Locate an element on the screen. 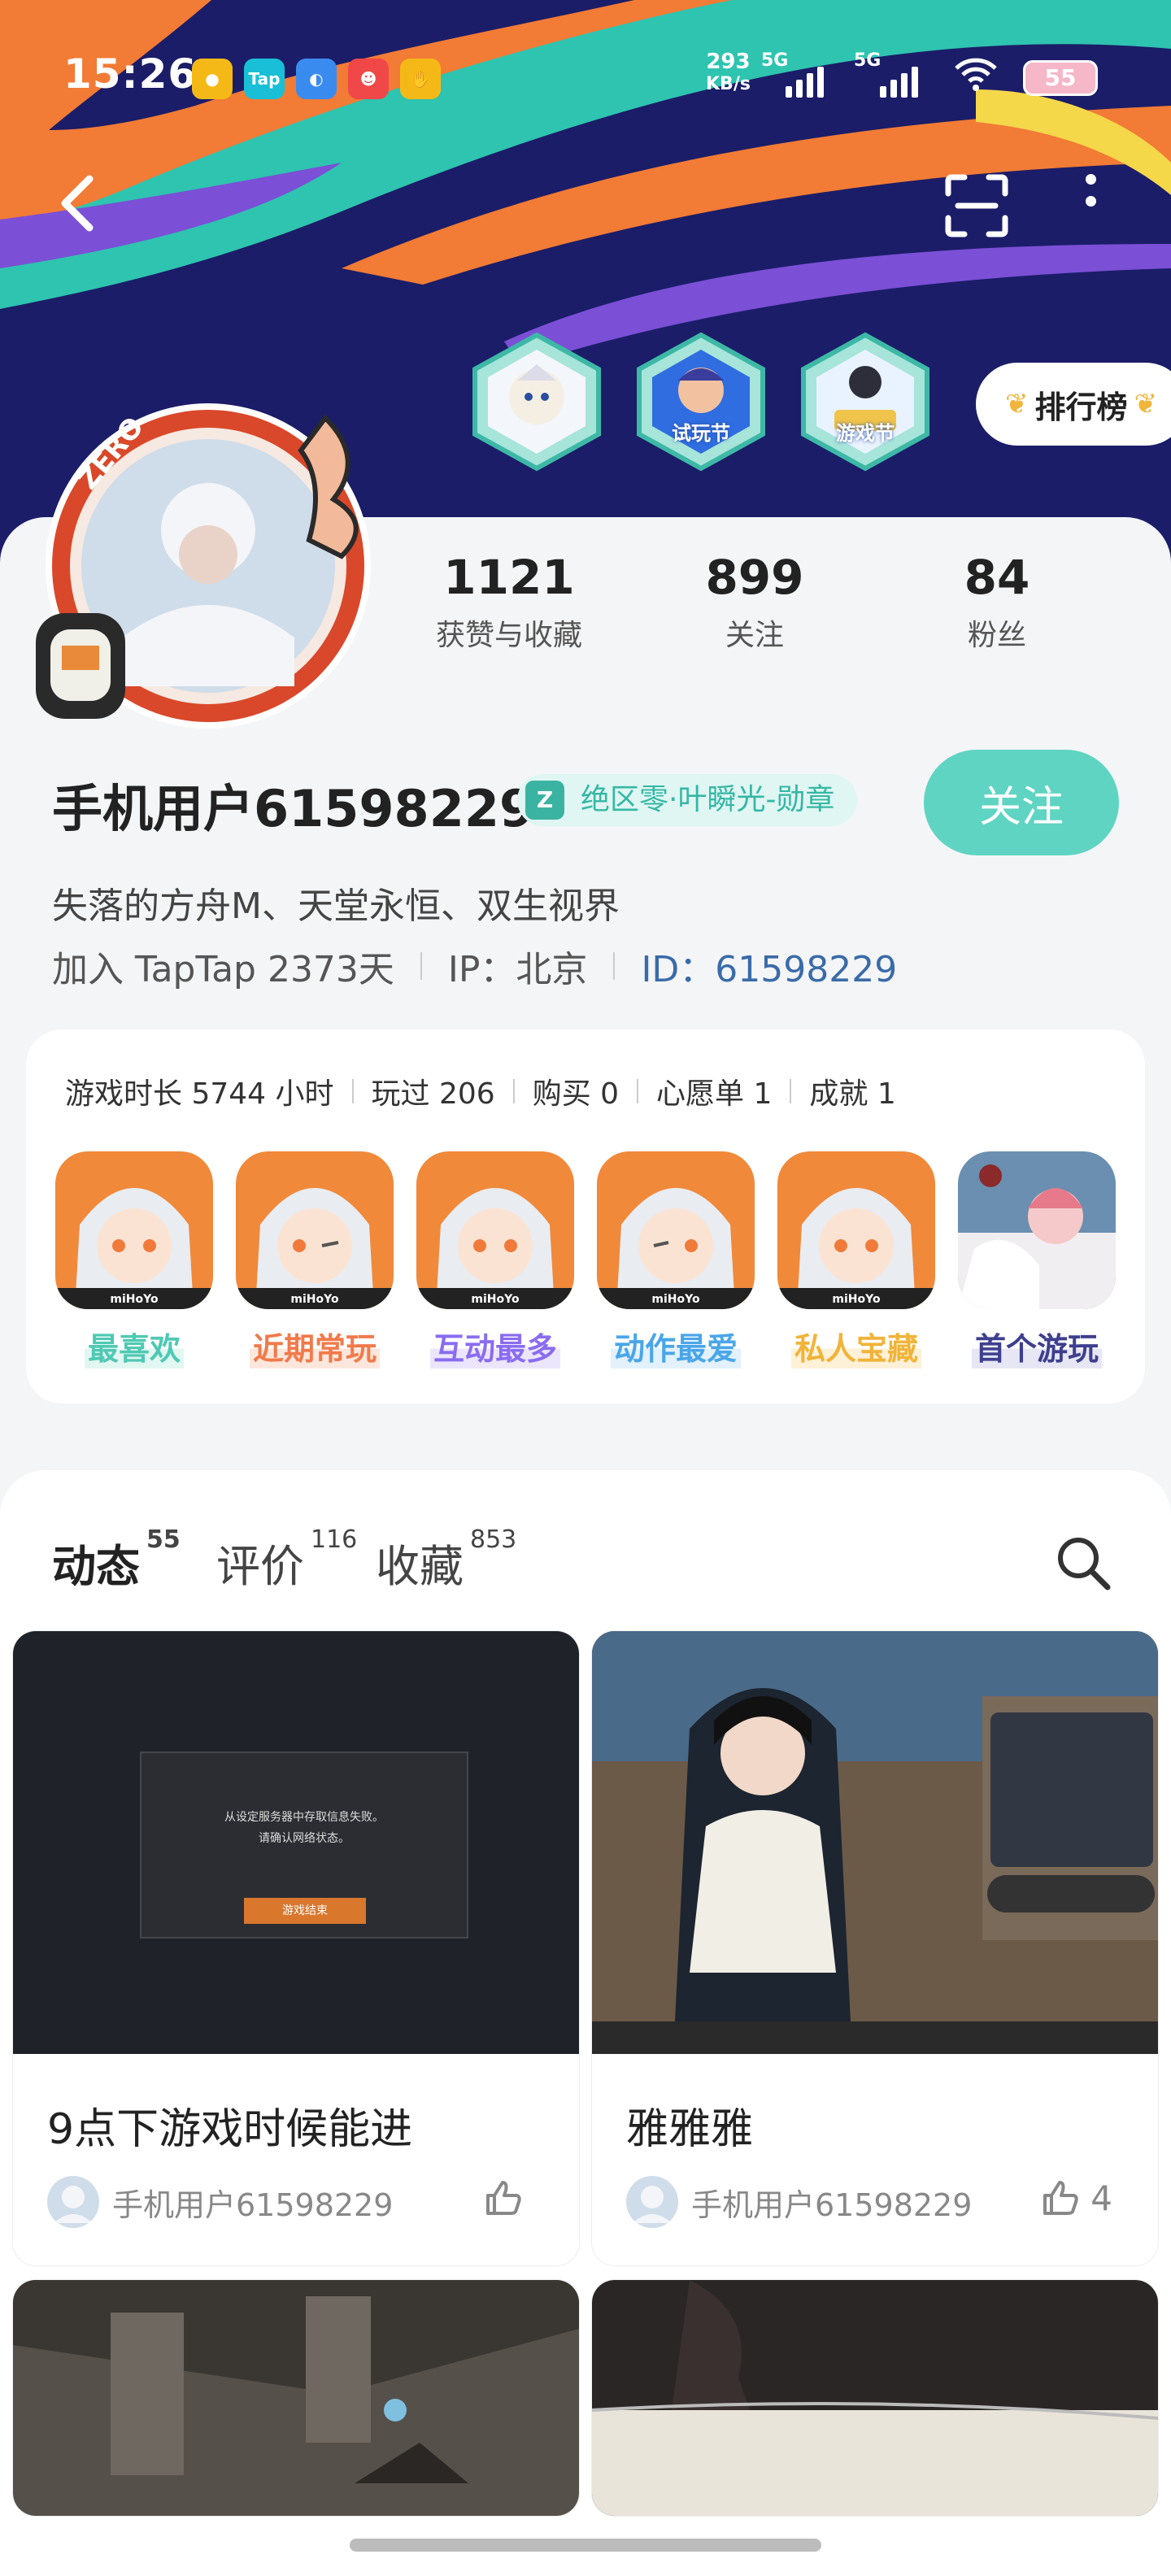  bought-stat: 购买 0 is located at coordinates (576, 1091).